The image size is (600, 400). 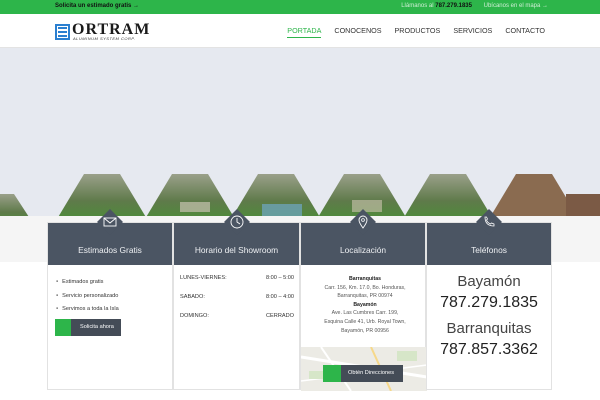 What do you see at coordinates (237, 284) in the screenshot?
I see `table-row: LUNES-VIERNES: 8:00 – 5:00` at bounding box center [237, 284].